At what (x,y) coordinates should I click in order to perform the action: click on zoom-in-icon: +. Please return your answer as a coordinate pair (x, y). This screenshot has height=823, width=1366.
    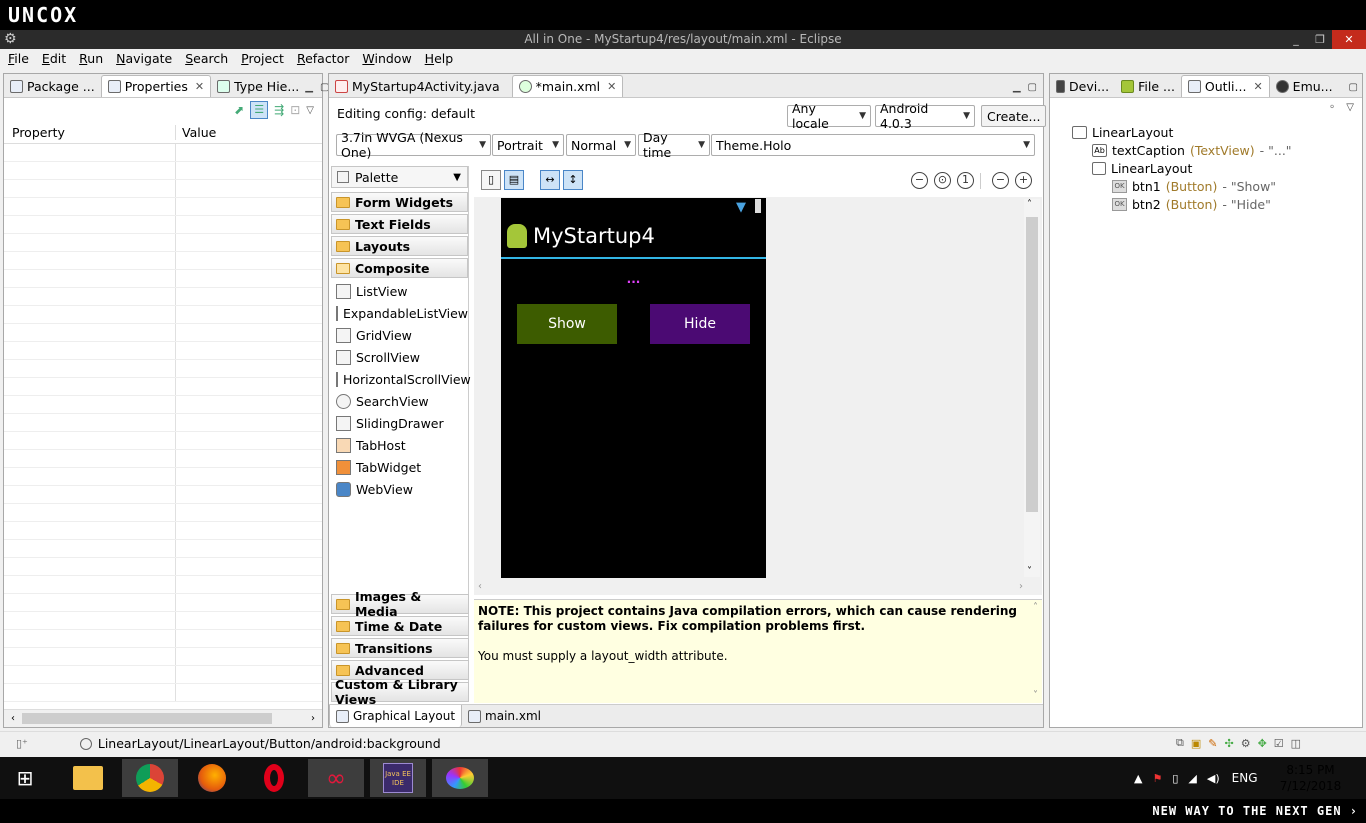
    Looking at the image, I should click on (1023, 180).